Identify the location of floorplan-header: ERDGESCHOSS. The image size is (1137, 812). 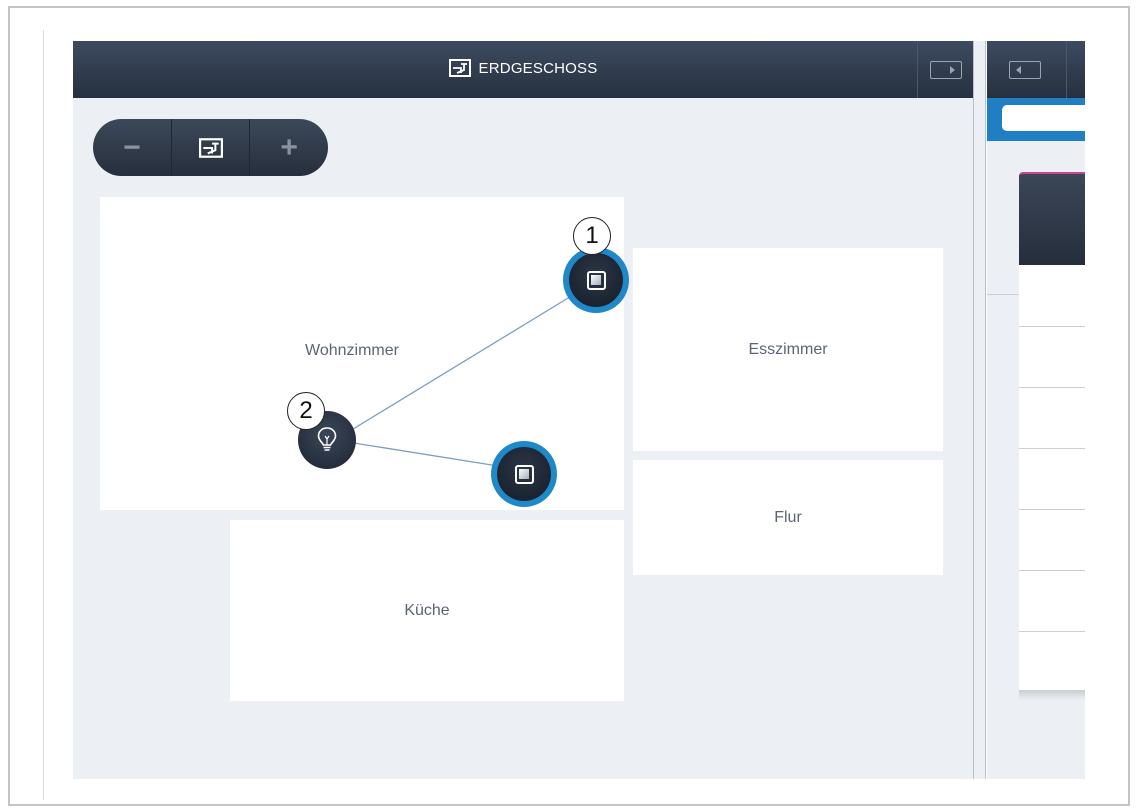
(523, 69).